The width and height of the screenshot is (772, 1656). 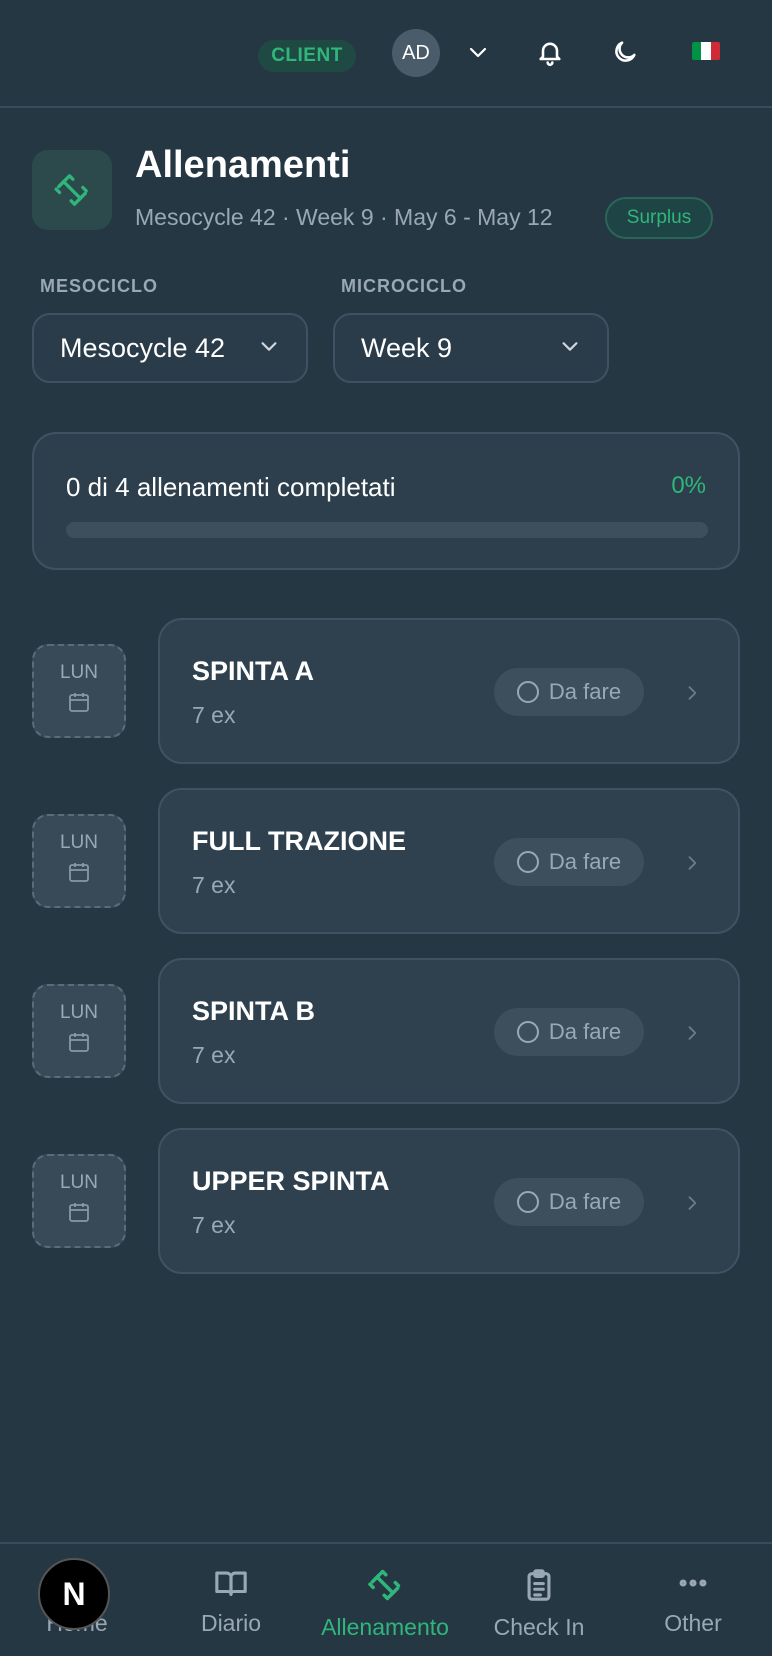 I want to click on workout-name: FULL TRAZIONE, so click(x=299, y=841).